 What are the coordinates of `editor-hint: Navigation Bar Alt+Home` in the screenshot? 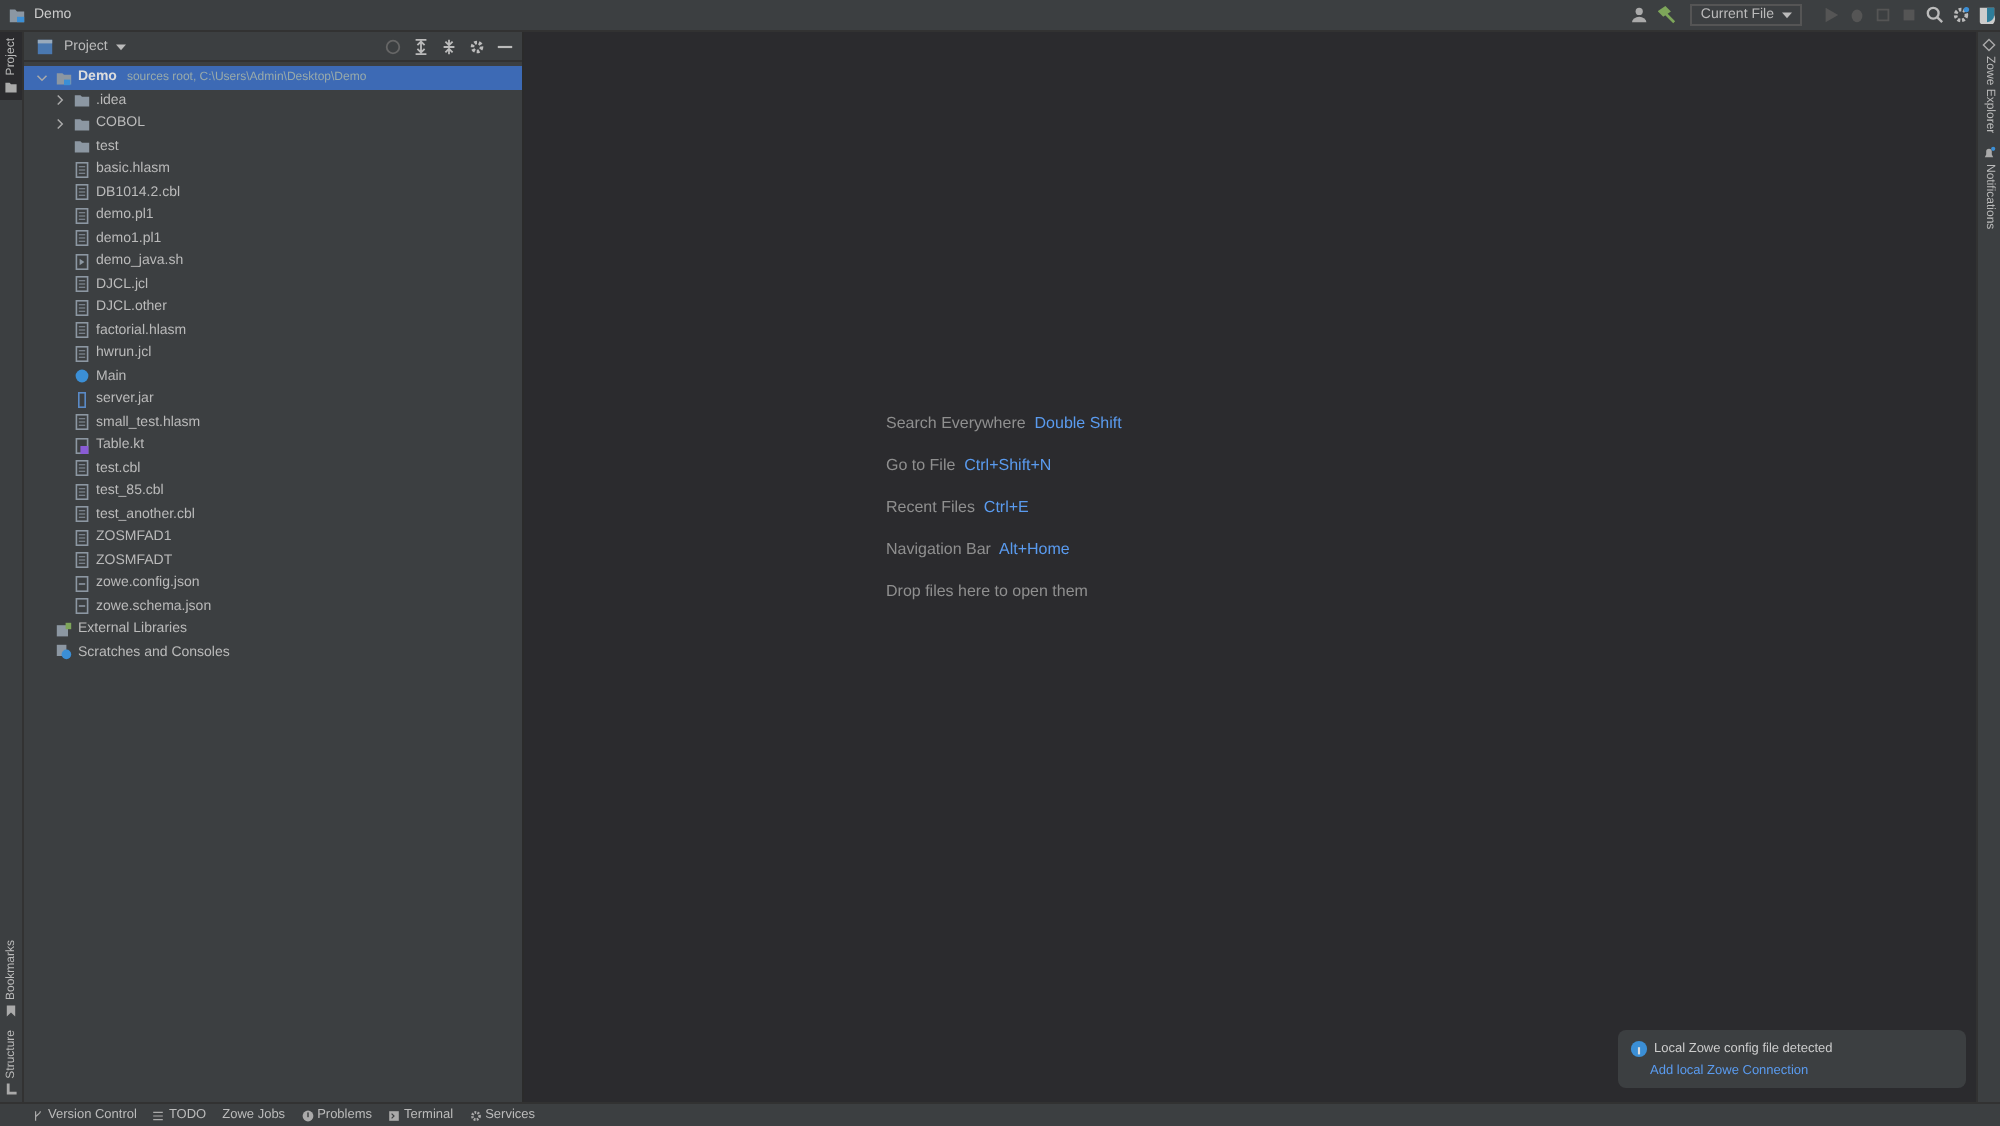 It's located at (979, 549).